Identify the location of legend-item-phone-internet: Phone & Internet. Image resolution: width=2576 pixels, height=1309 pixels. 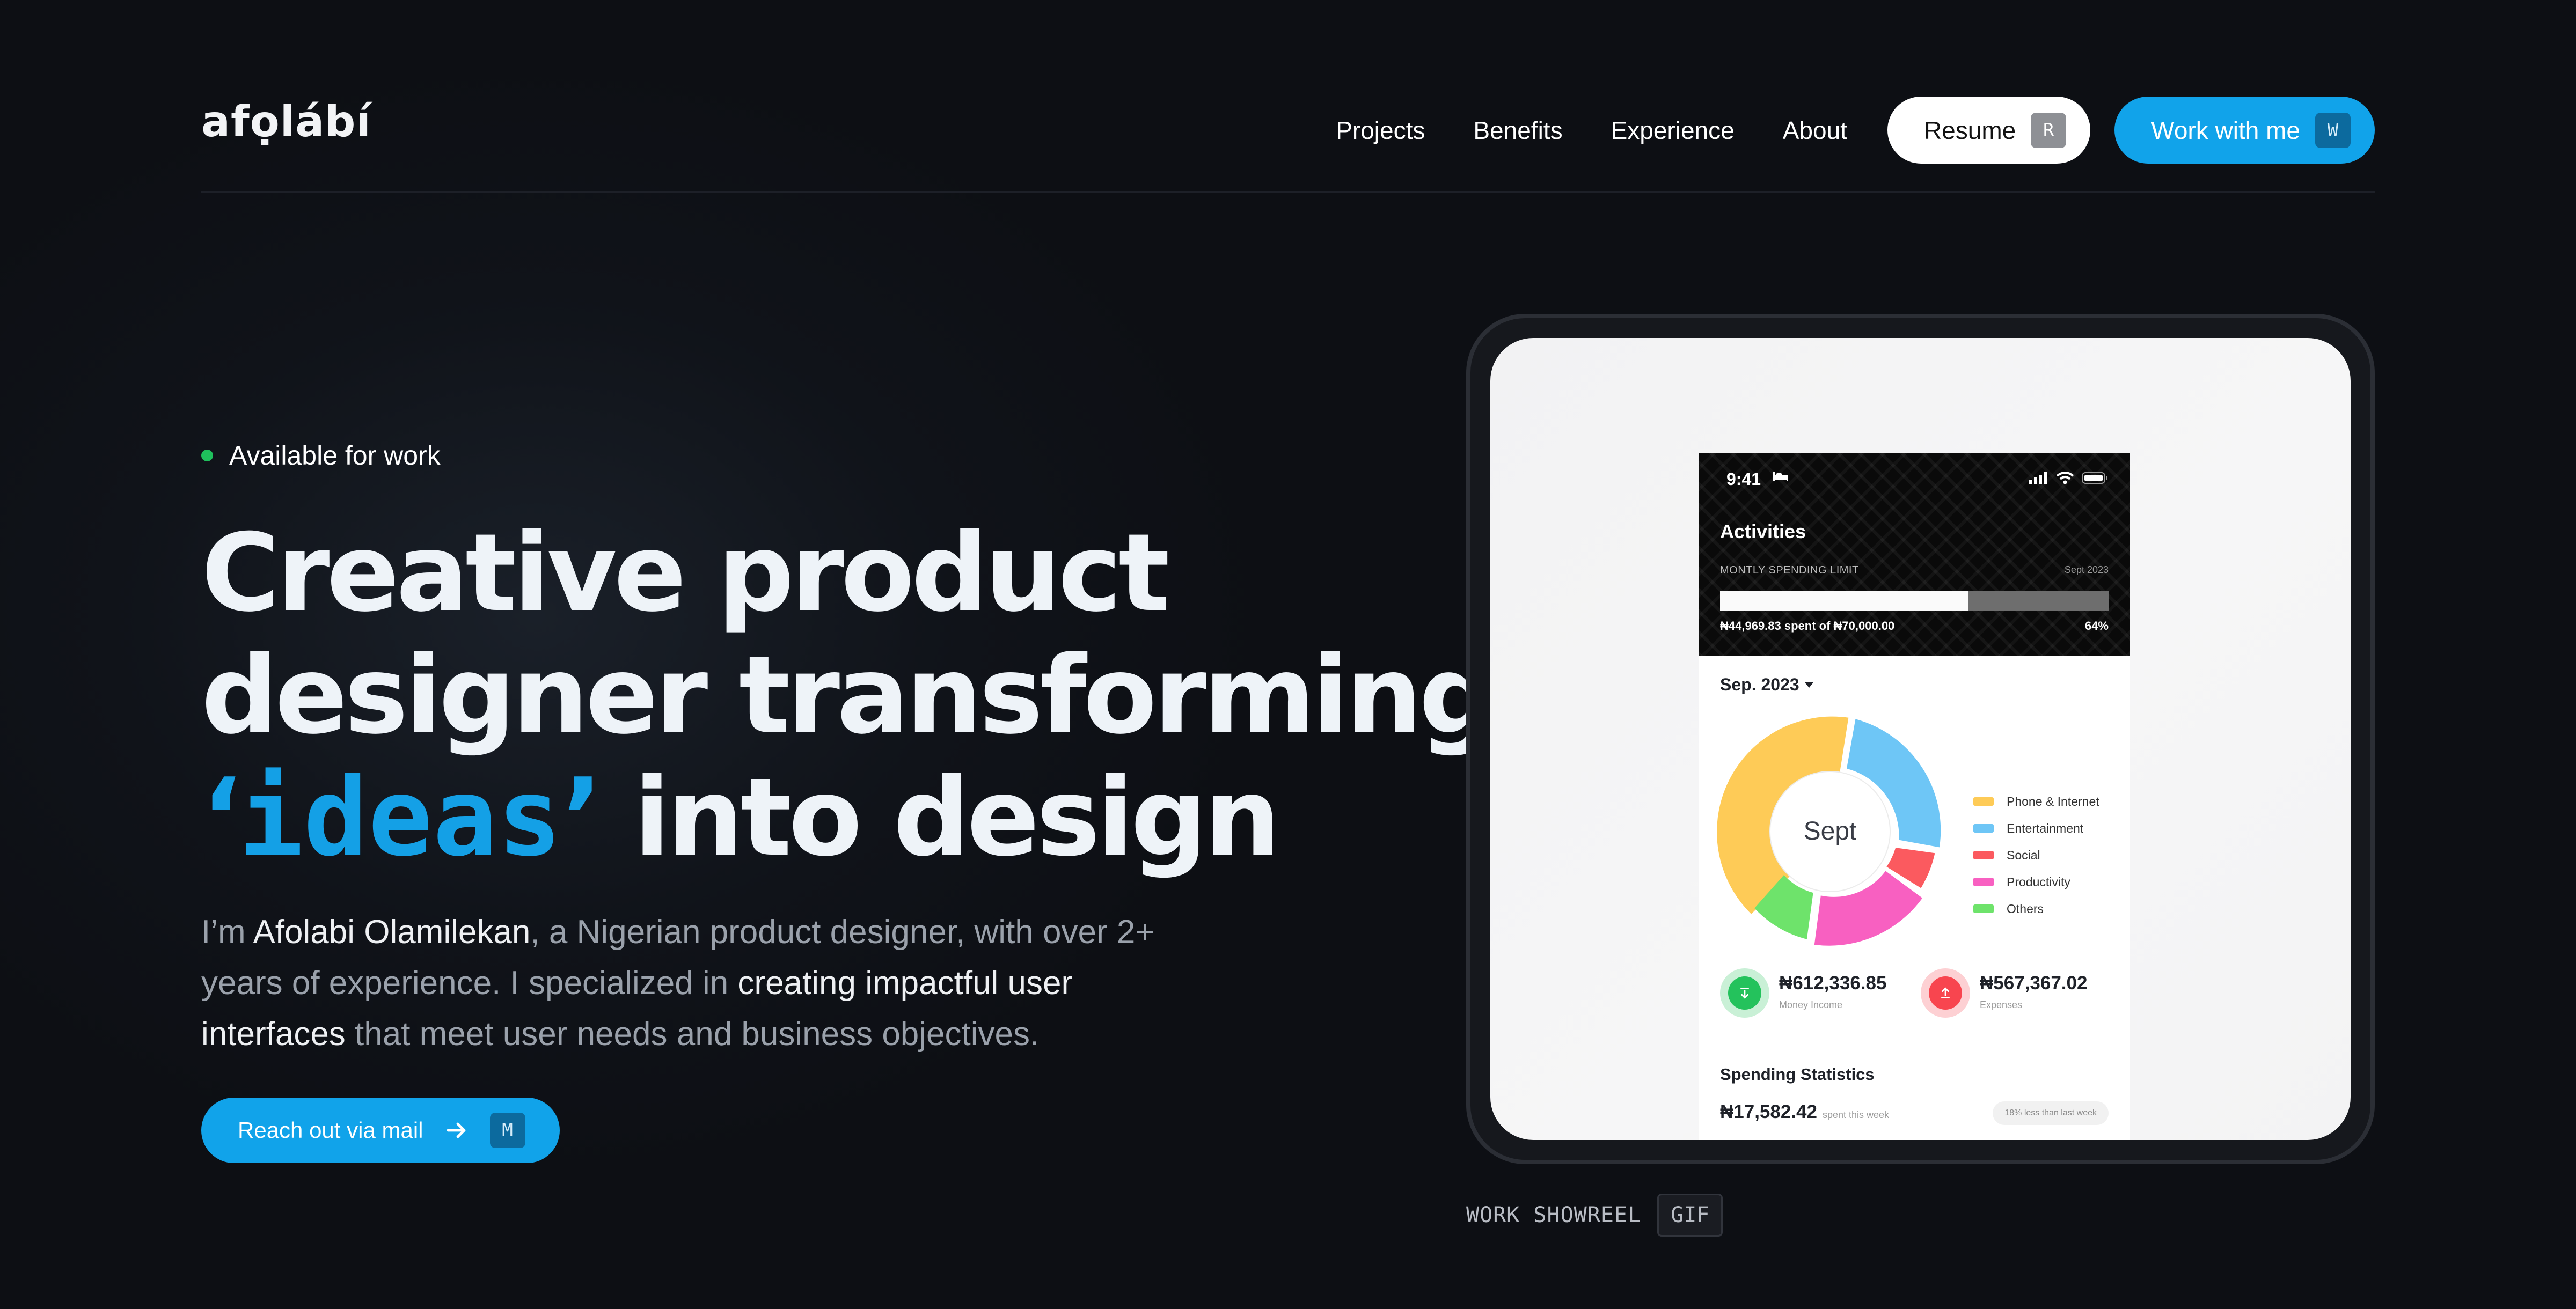
(2036, 801).